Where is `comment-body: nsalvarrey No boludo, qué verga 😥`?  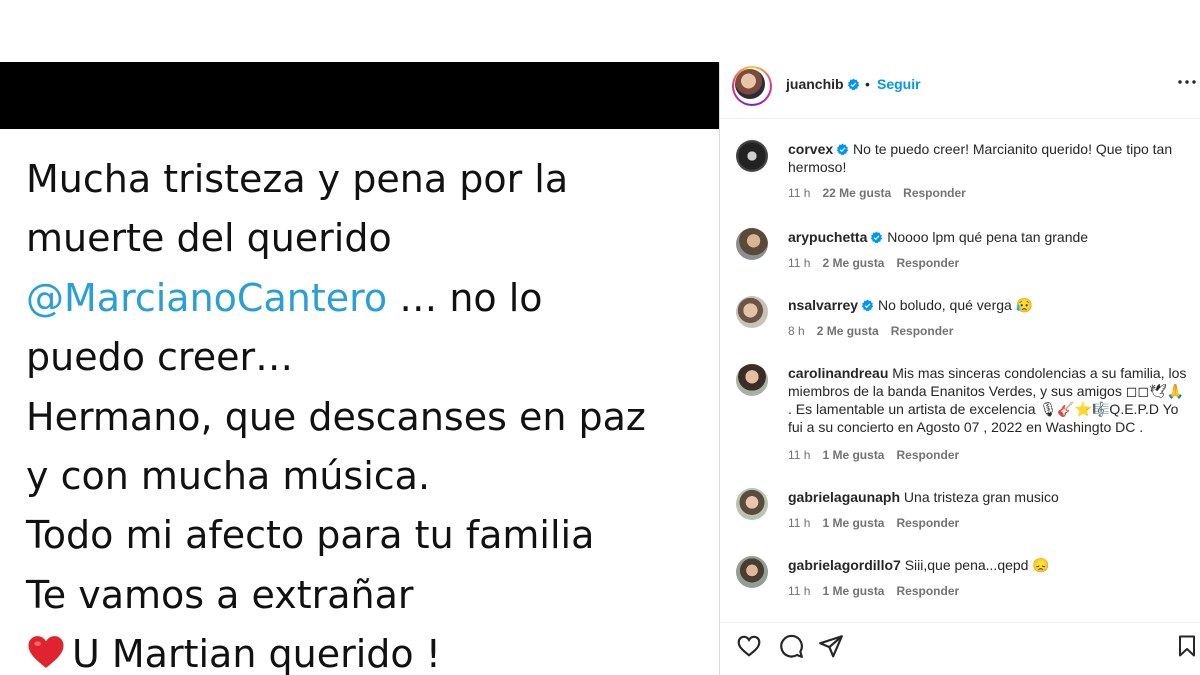 comment-body: nsalvarrey No boludo, qué verga 😥 is located at coordinates (988, 305).